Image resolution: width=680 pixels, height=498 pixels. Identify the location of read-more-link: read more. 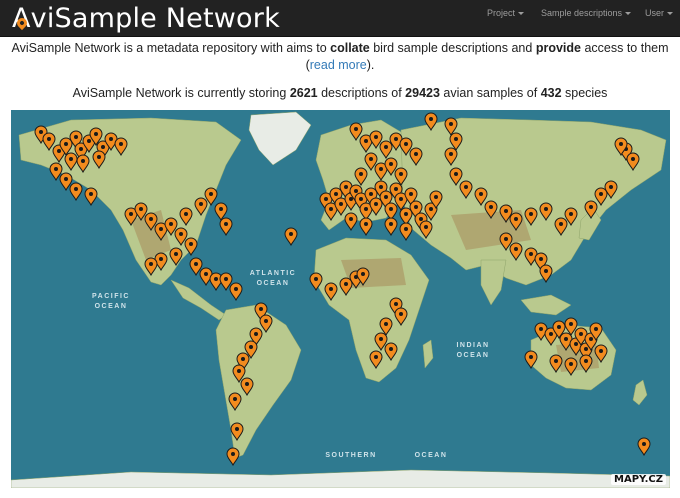
(338, 65).